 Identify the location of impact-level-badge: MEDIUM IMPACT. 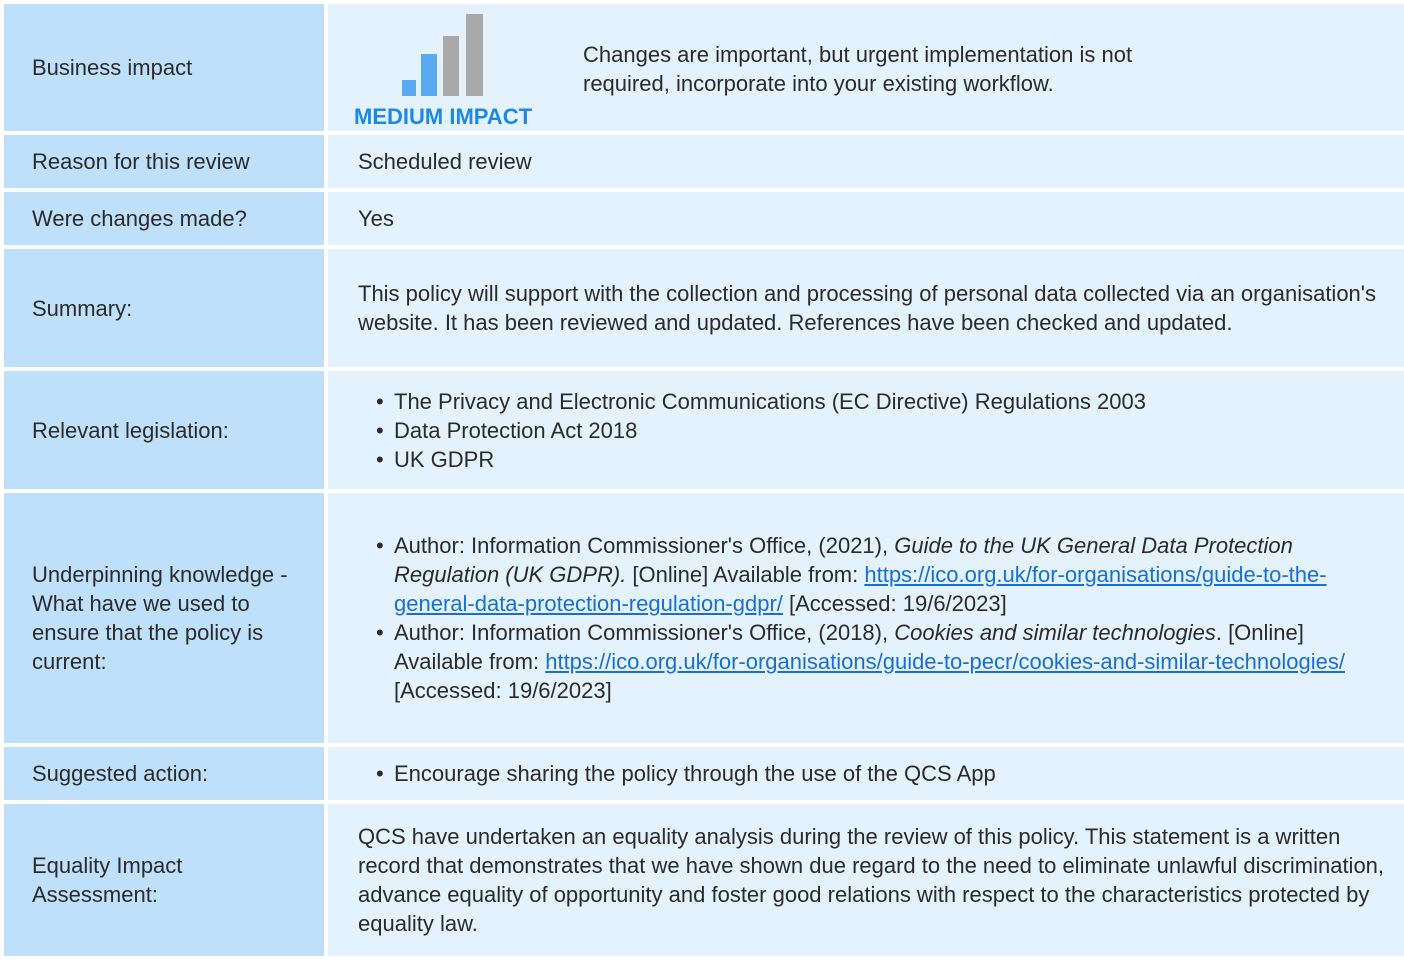
(443, 116).